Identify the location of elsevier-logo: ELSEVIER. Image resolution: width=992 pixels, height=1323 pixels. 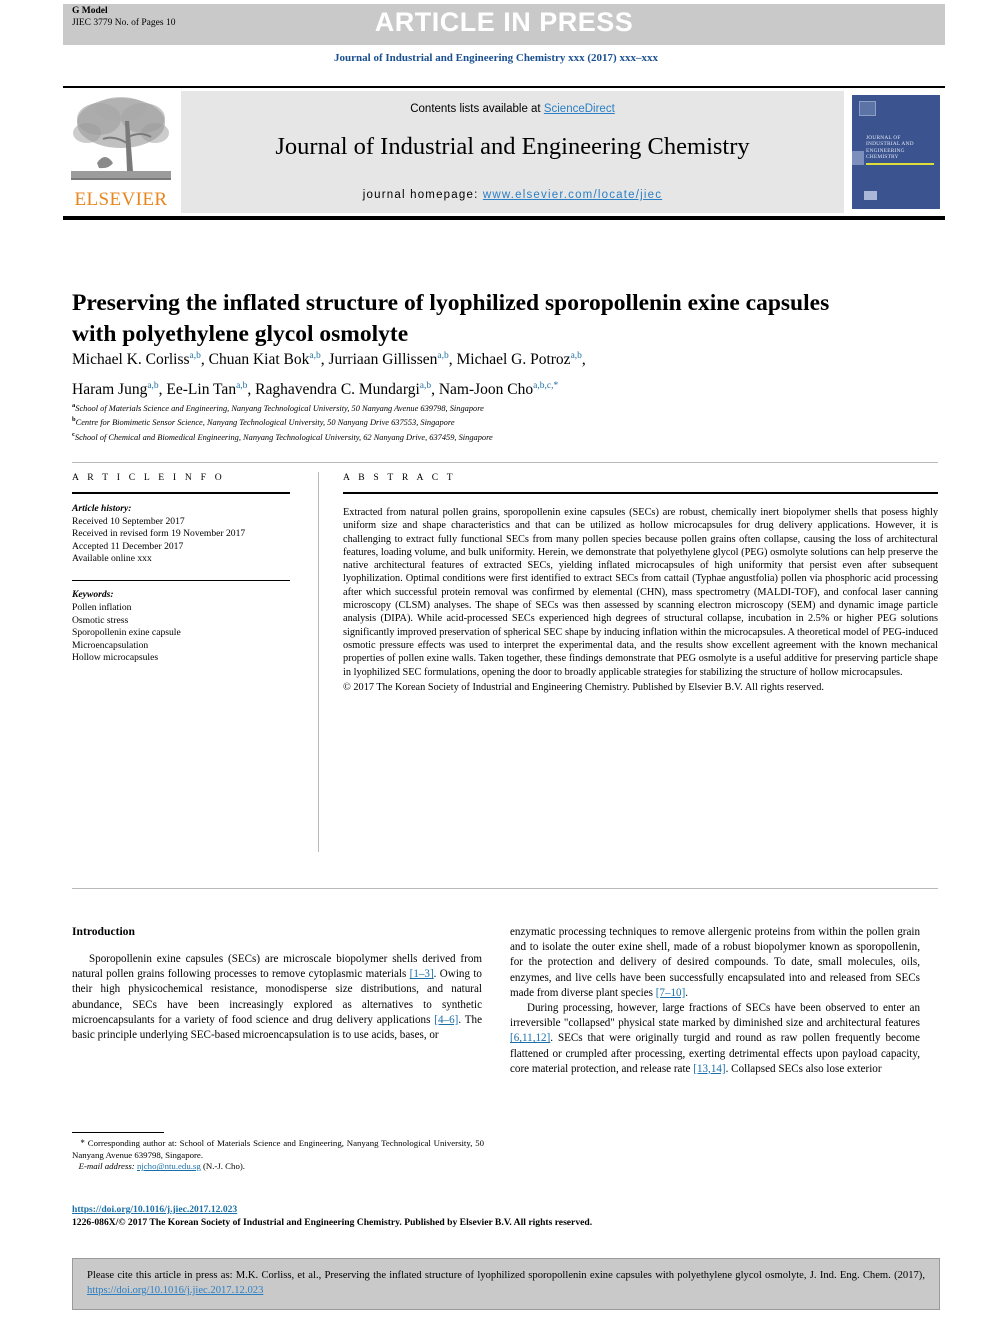
(121, 152).